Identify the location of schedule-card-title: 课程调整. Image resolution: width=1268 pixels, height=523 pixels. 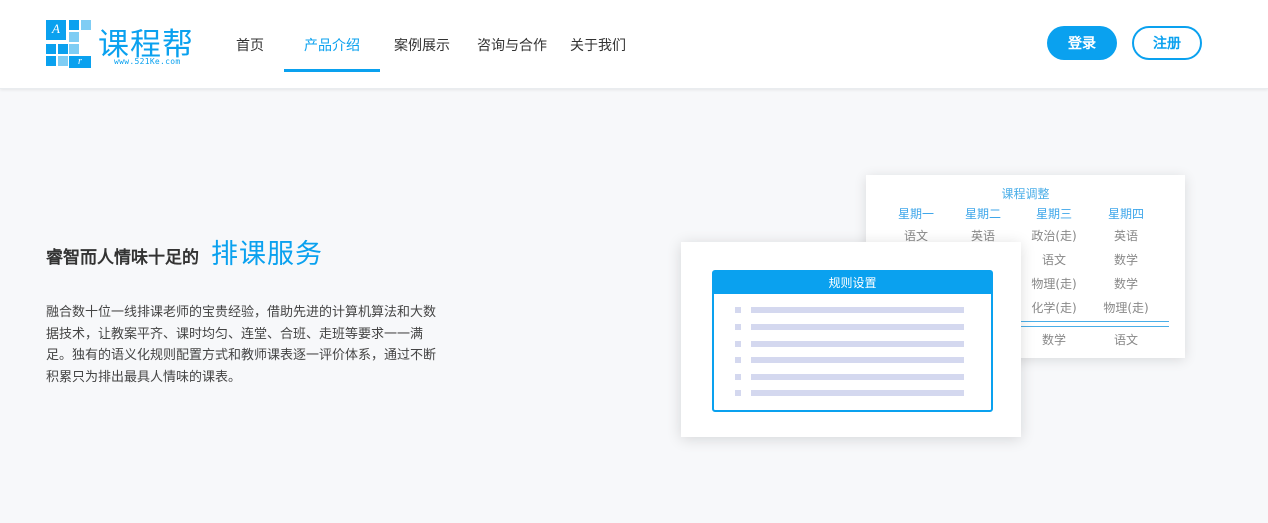
(1025, 194).